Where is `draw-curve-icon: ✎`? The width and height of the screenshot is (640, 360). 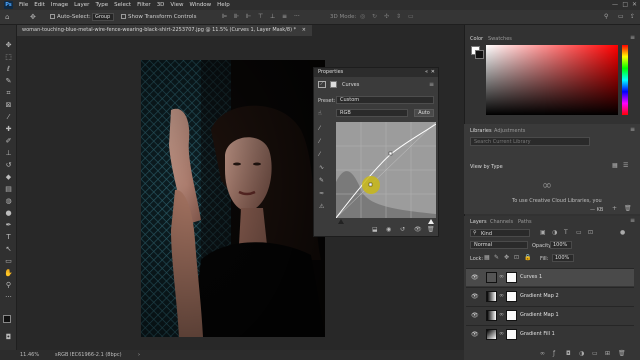 draw-curve-icon: ✎ is located at coordinates (321, 180).